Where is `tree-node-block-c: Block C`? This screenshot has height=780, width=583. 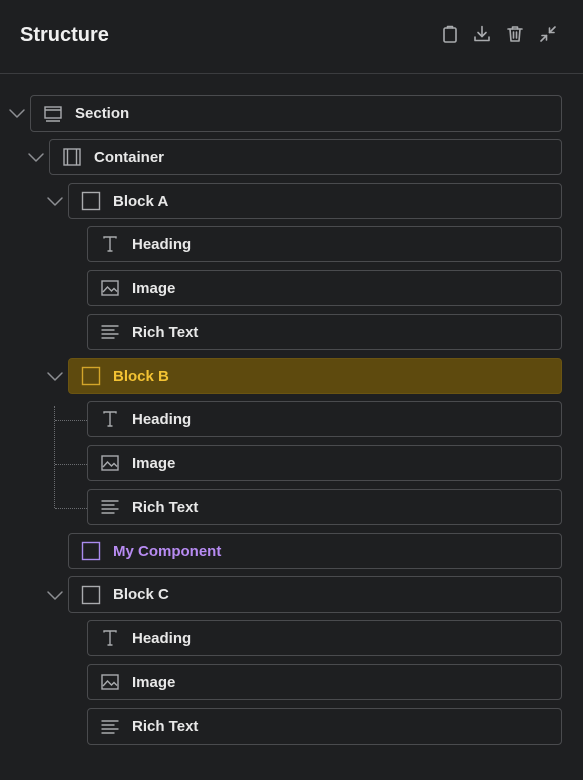 tree-node-block-c: Block C is located at coordinates (315, 594).